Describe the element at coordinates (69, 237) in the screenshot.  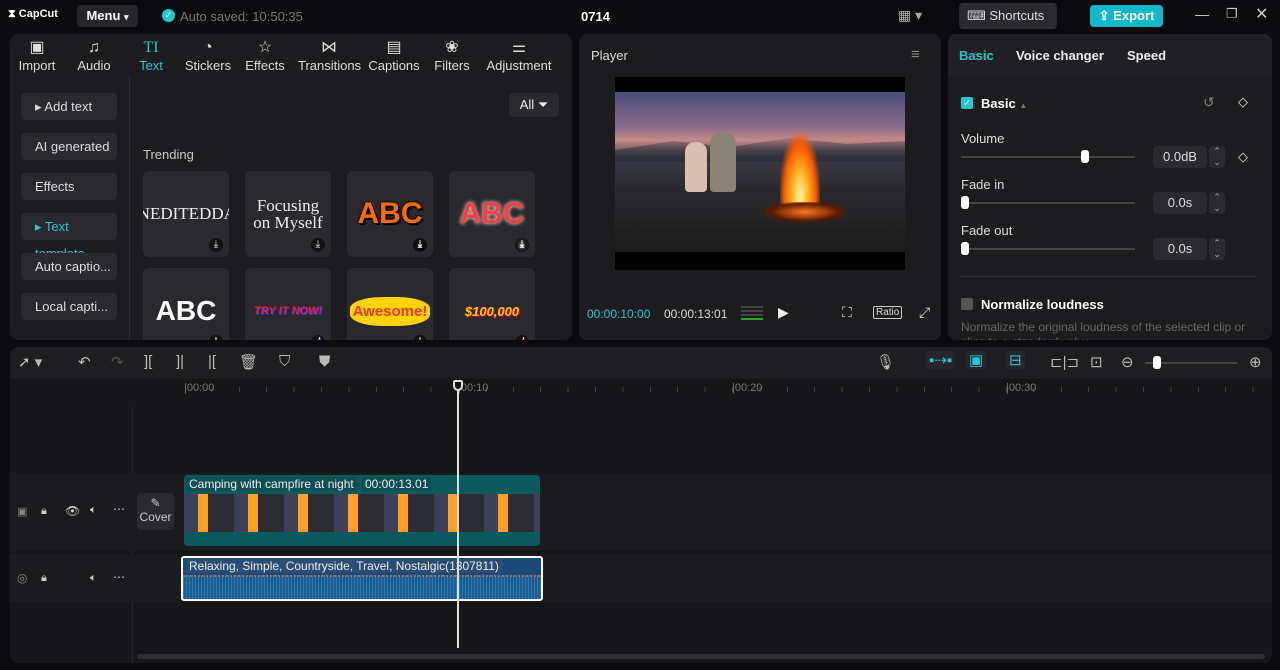
I see `text-template-button: ▸ Text template` at that location.